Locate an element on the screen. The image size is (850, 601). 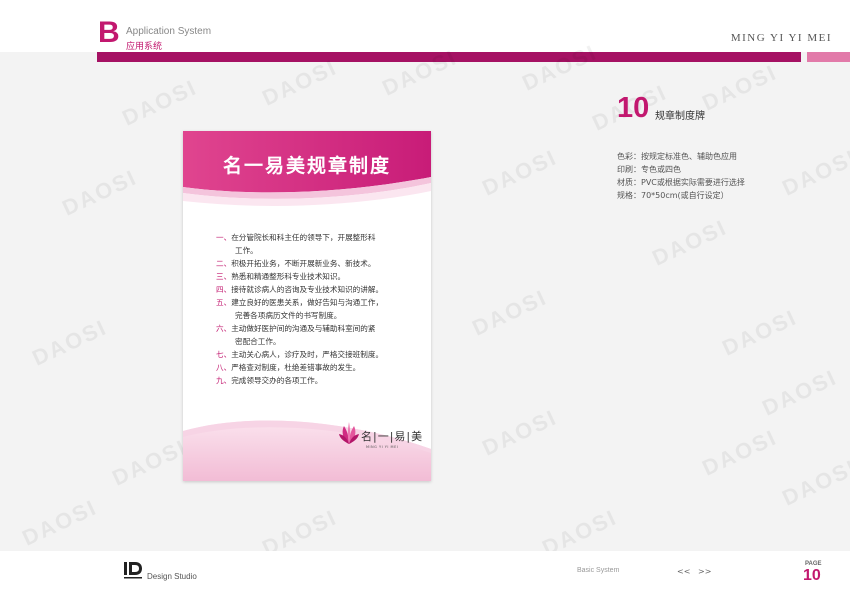
rule-number: 五、 is located at coordinates (224, 302).